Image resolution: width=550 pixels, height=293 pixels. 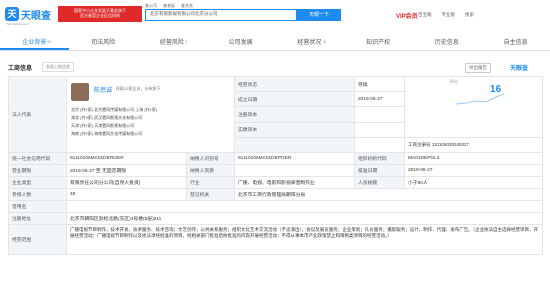 What do you see at coordinates (37, 206) in the screenshot?
I see `former-name-label: 曾用名` at bounding box center [37, 206].